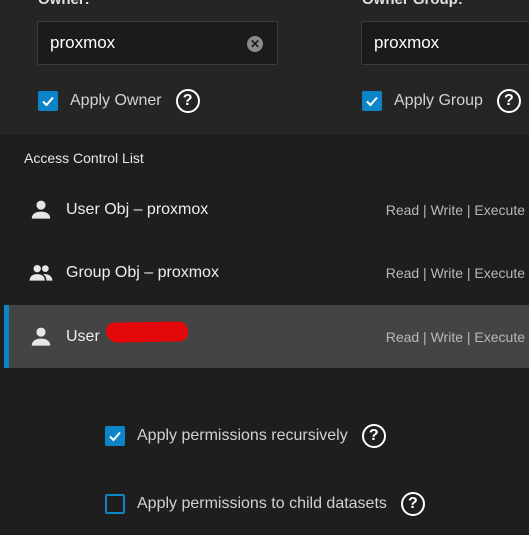  I want to click on apply-owner-checkbox, so click(48, 101).